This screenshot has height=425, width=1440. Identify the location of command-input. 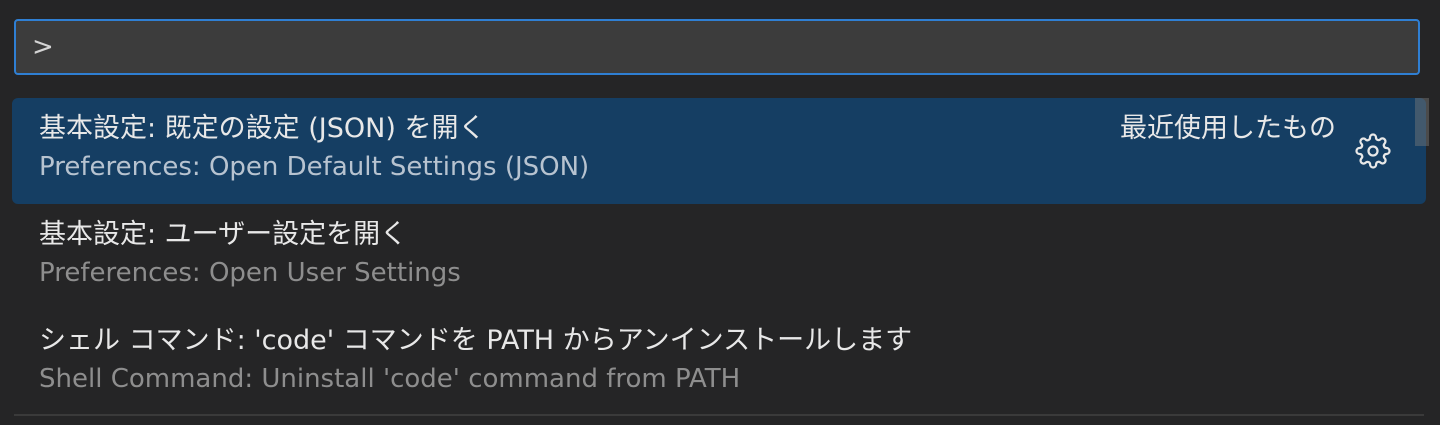
(717, 47).